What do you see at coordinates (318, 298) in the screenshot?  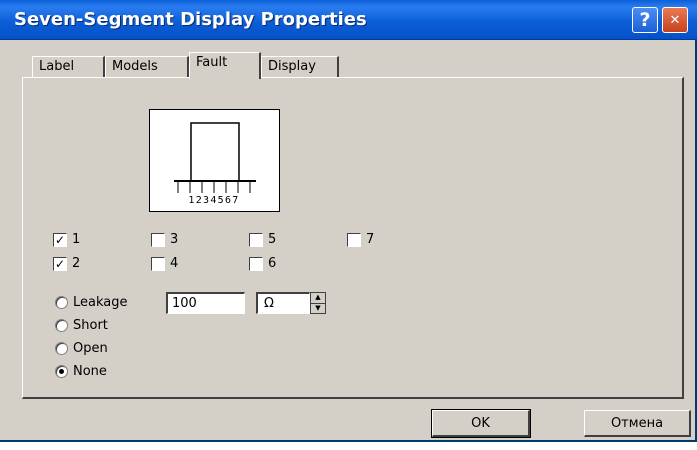 I see `spin-up-icon: ▲` at bounding box center [318, 298].